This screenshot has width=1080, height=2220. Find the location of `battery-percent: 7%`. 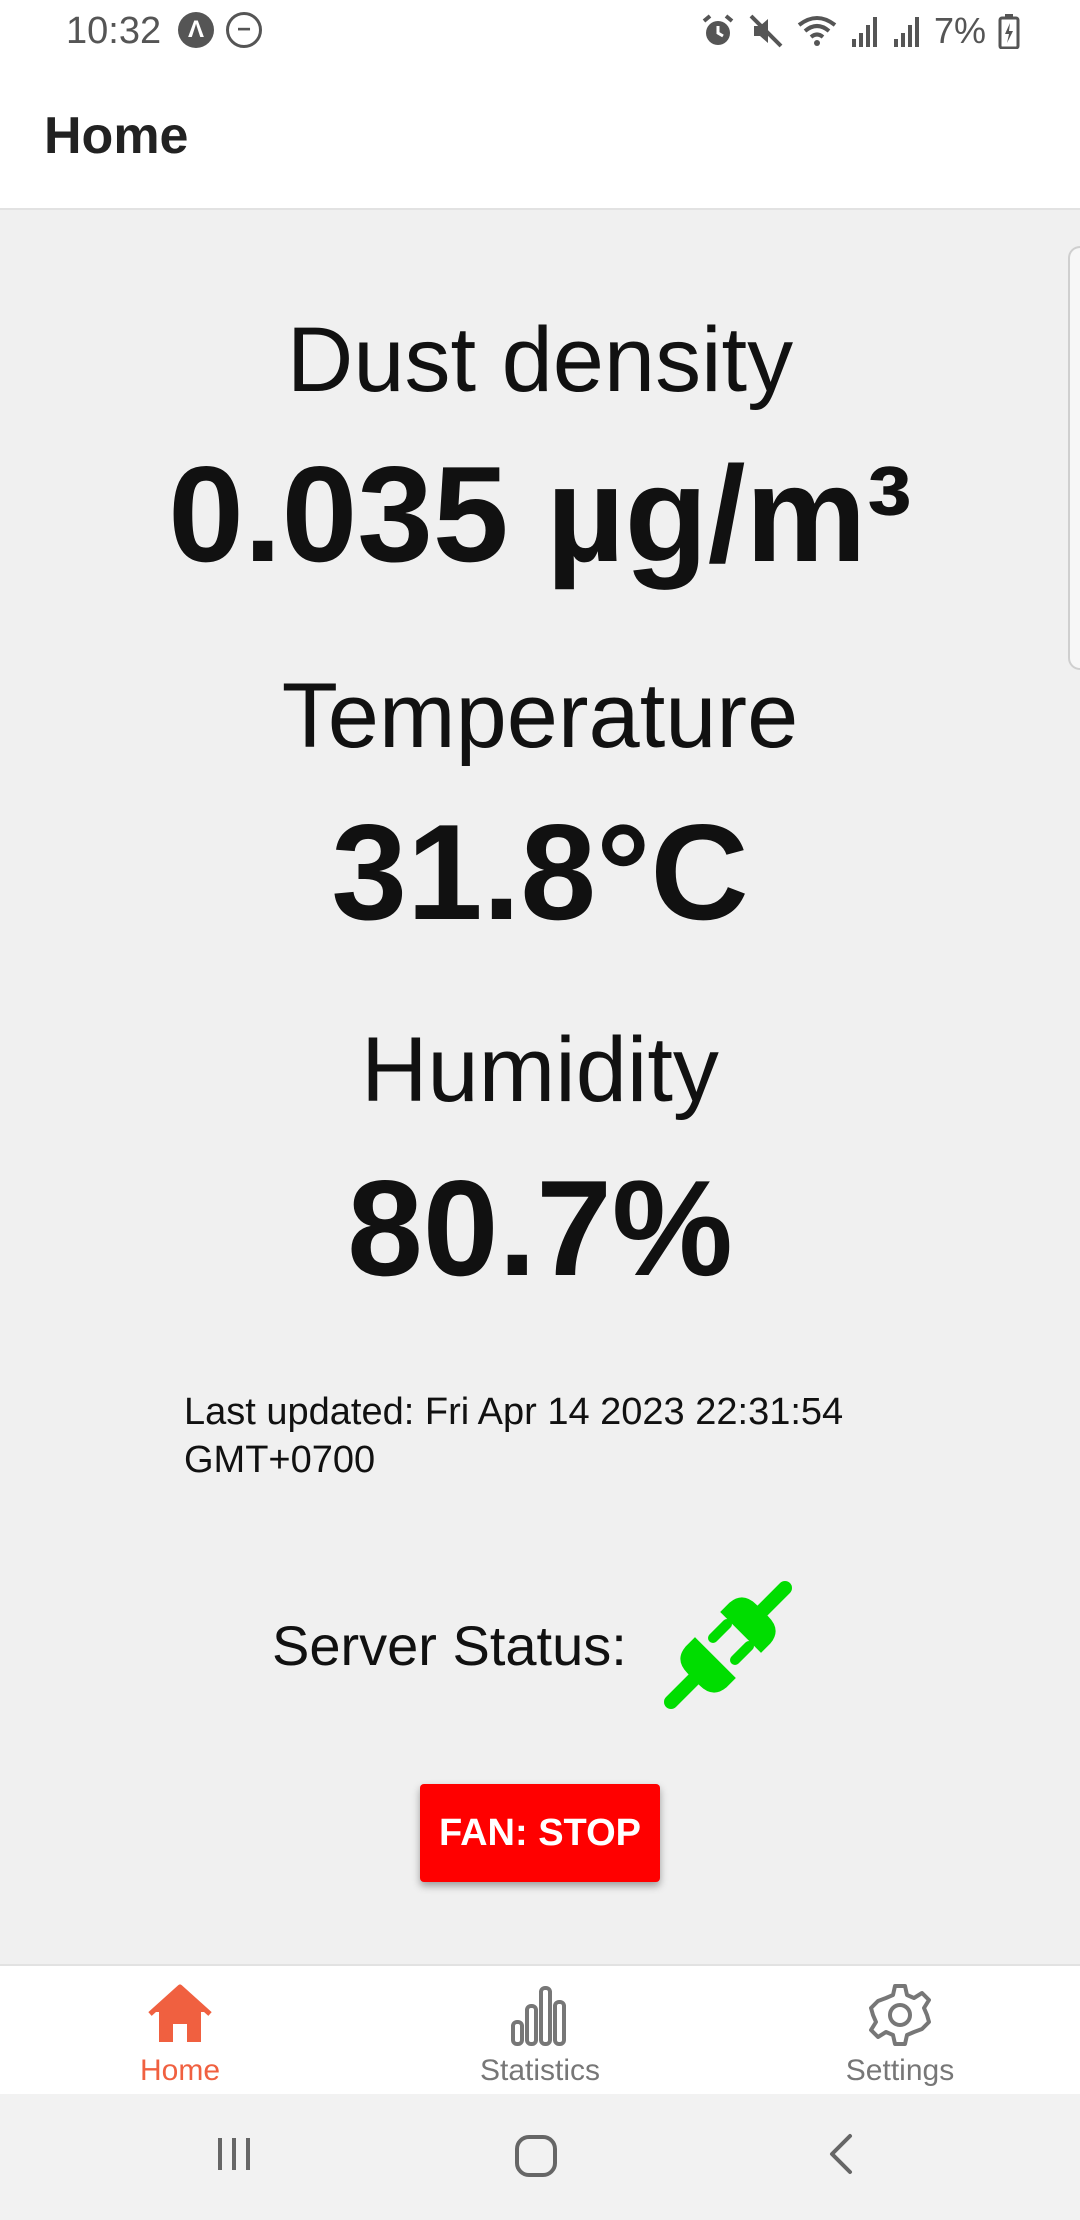

battery-percent: 7% is located at coordinates (959, 30).